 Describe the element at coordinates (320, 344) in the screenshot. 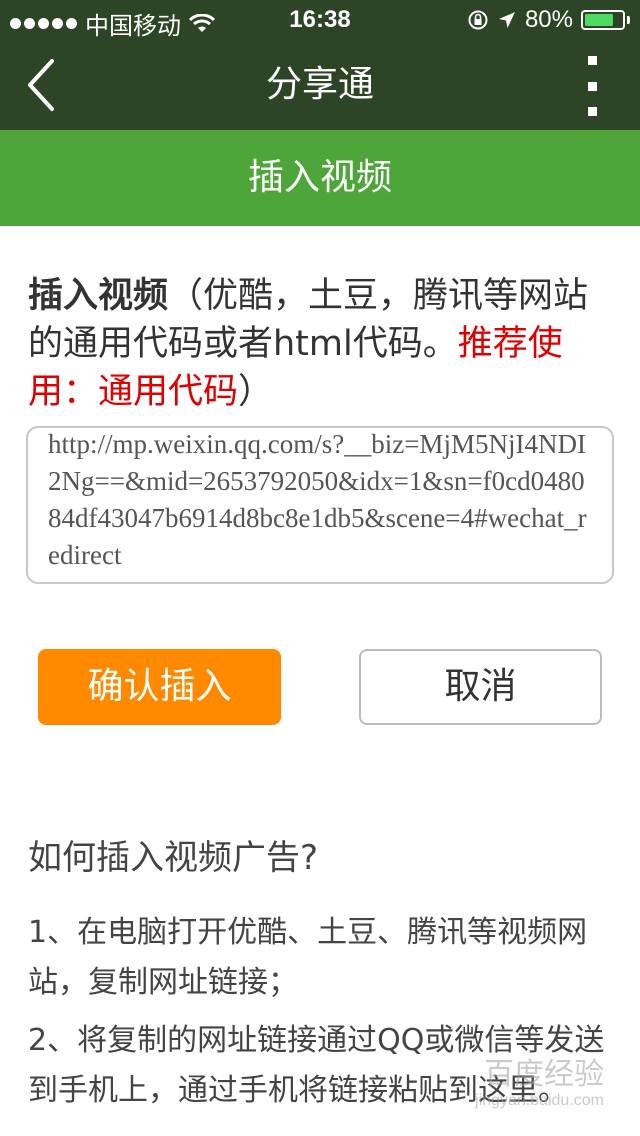

I see `intro-text: 插入视频（优酷，土豆，腾讯等网站的通用代码或者html代码。推荐使用：通用代码）` at that location.